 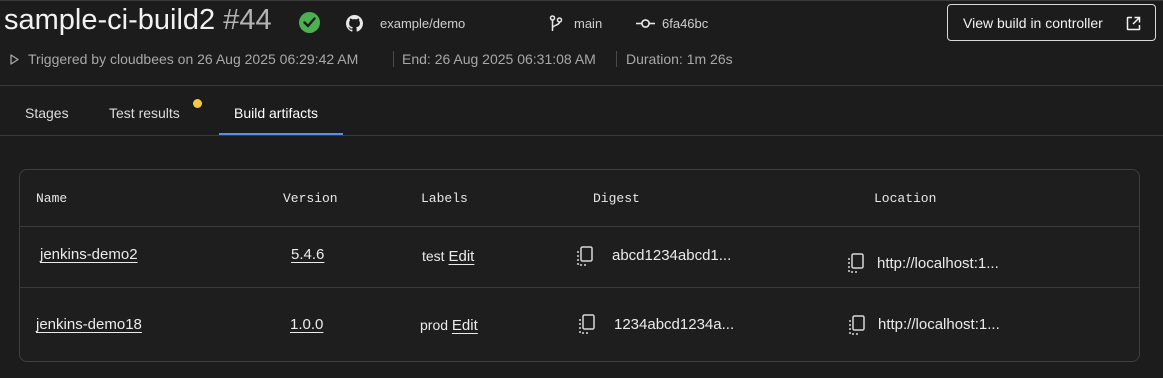 What do you see at coordinates (307, 254) in the screenshot?
I see `artifact-version-link: 5.4.6` at bounding box center [307, 254].